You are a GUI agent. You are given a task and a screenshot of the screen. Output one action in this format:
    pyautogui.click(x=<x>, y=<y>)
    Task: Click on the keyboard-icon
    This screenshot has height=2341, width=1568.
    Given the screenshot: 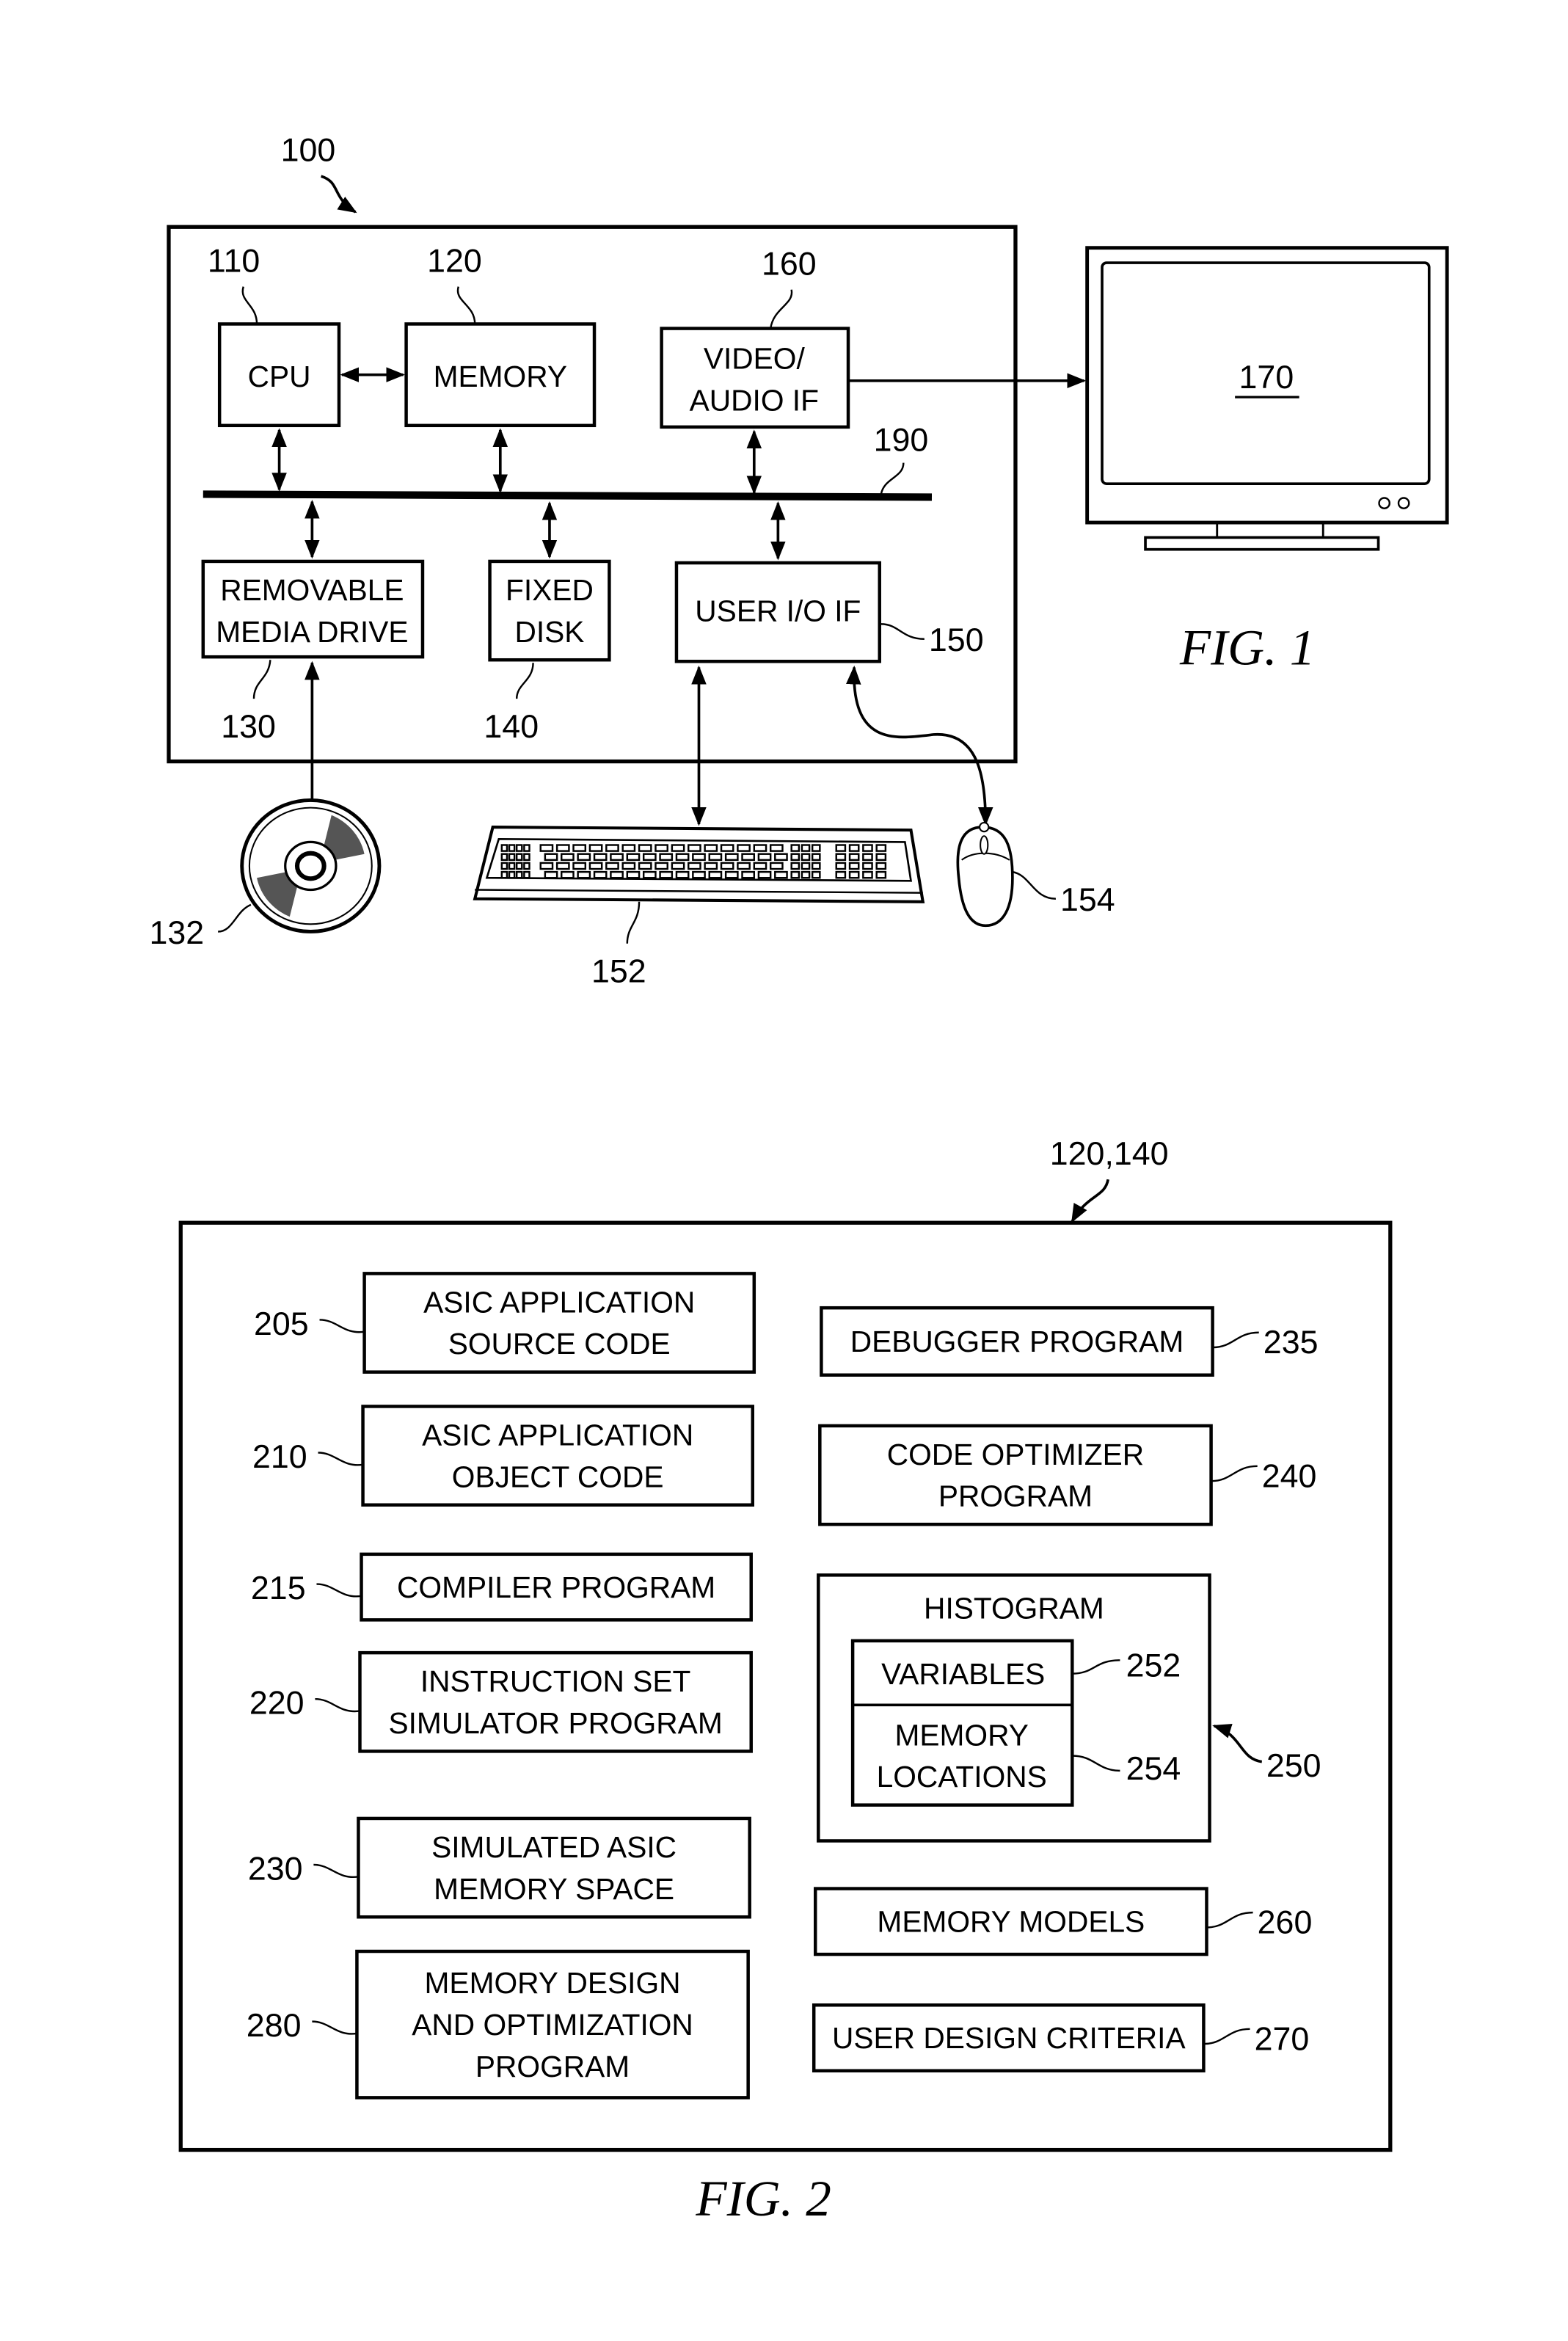 What is the action you would take?
    pyautogui.click(x=699, y=864)
    